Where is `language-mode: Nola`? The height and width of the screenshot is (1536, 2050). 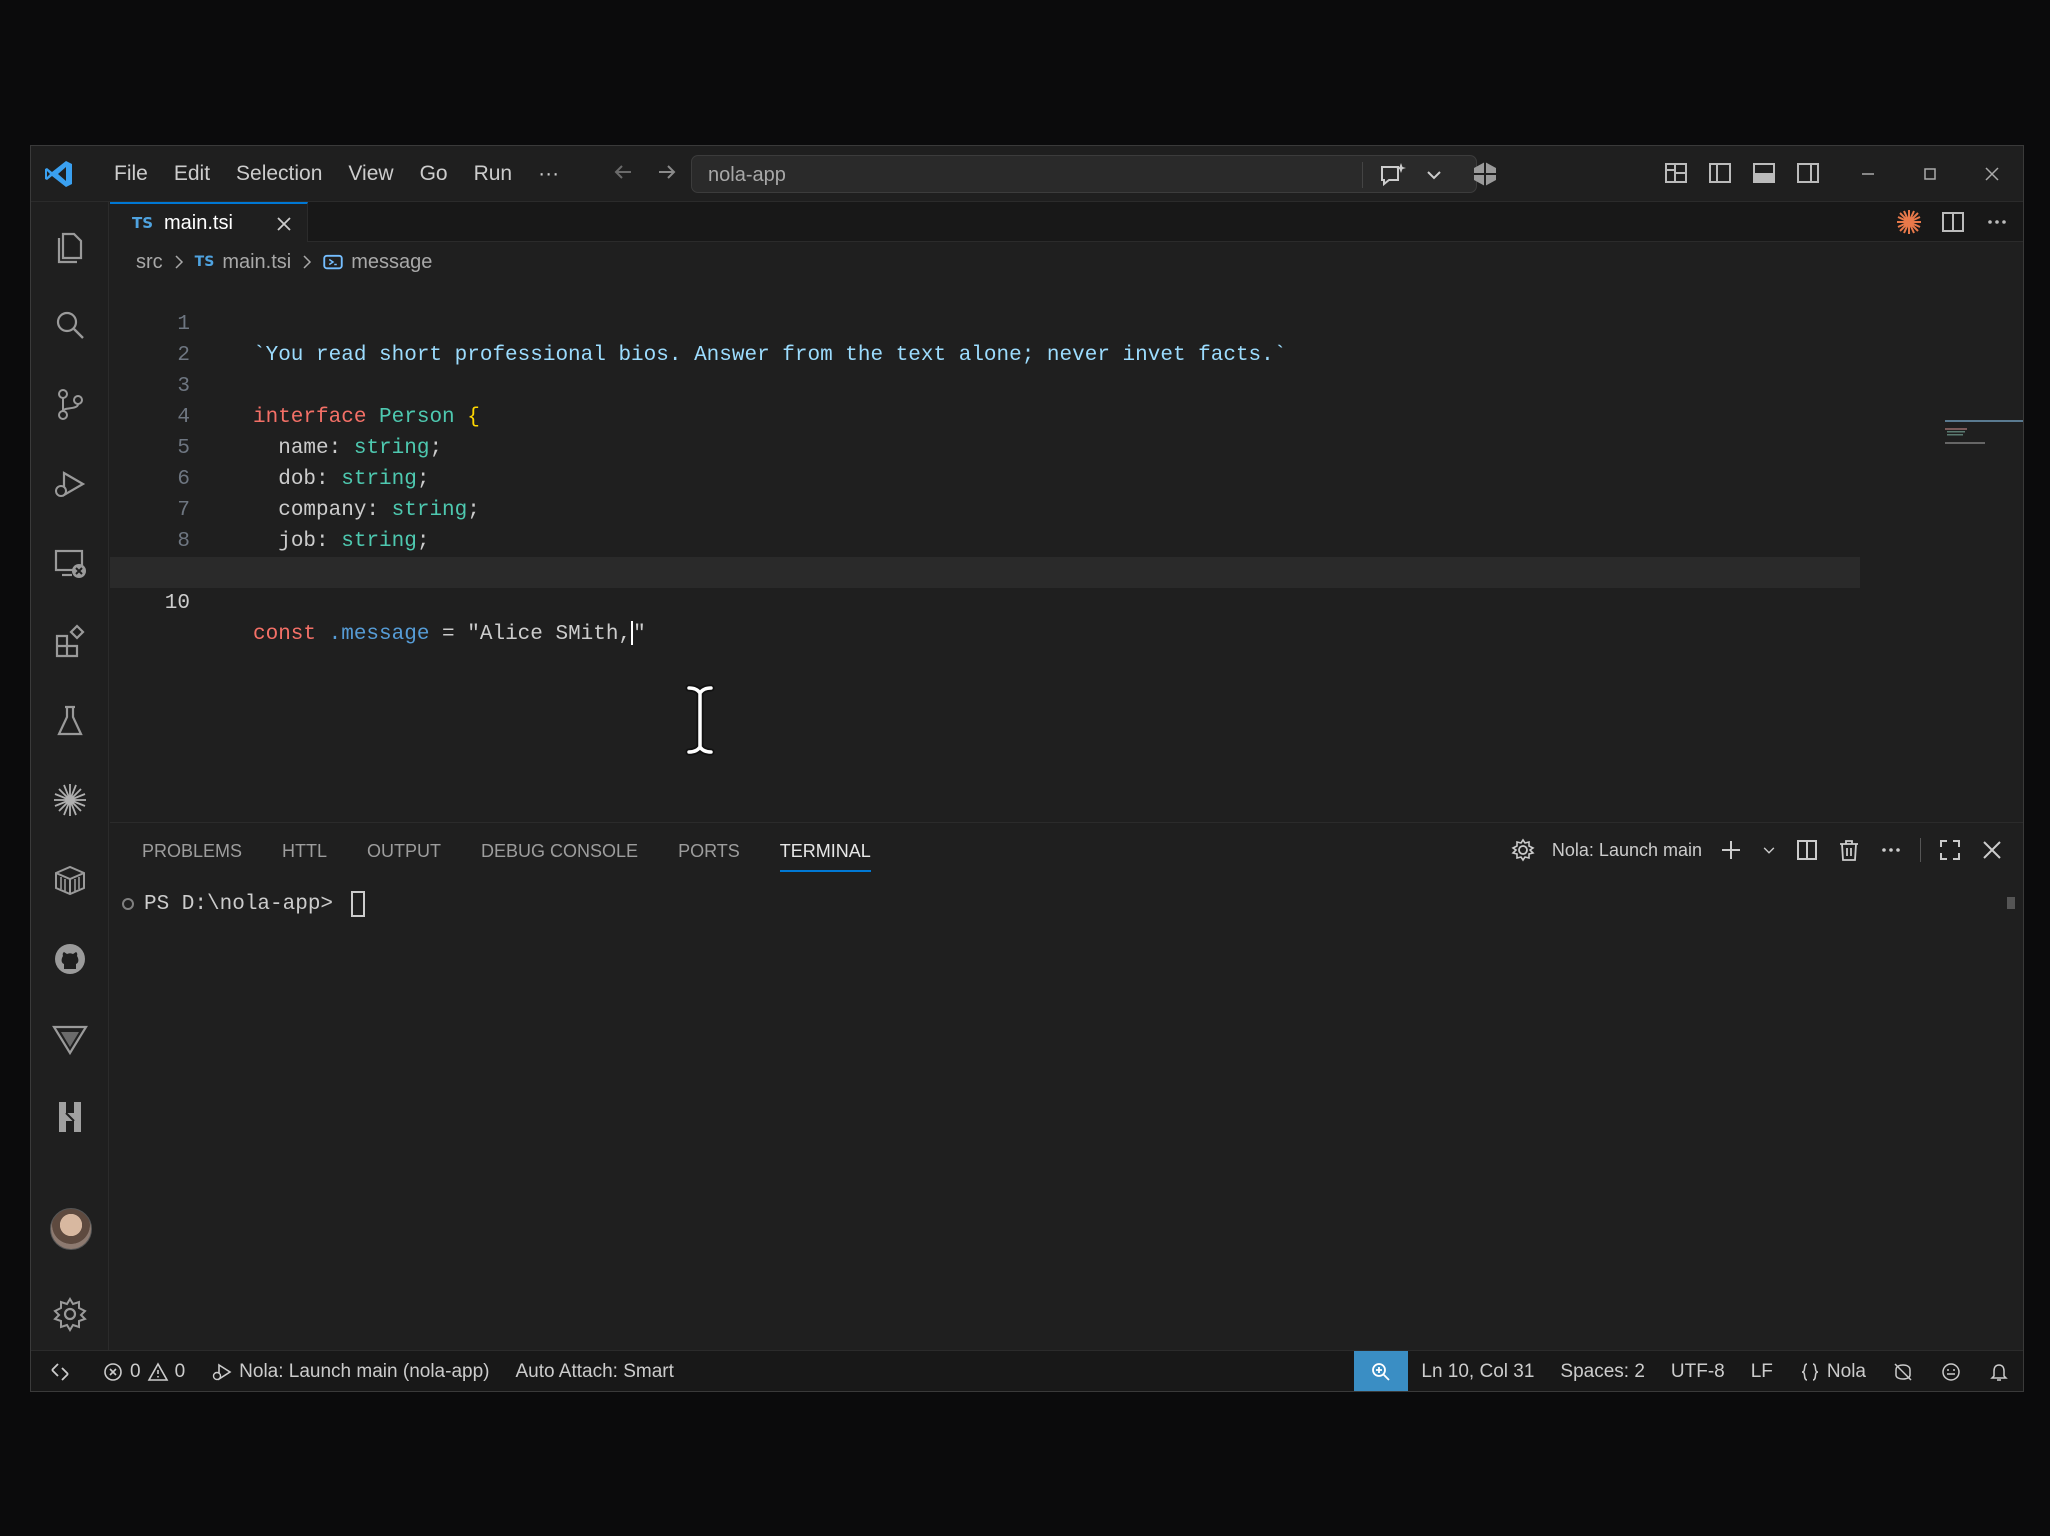
language-mode: Nola is located at coordinates (1832, 1372).